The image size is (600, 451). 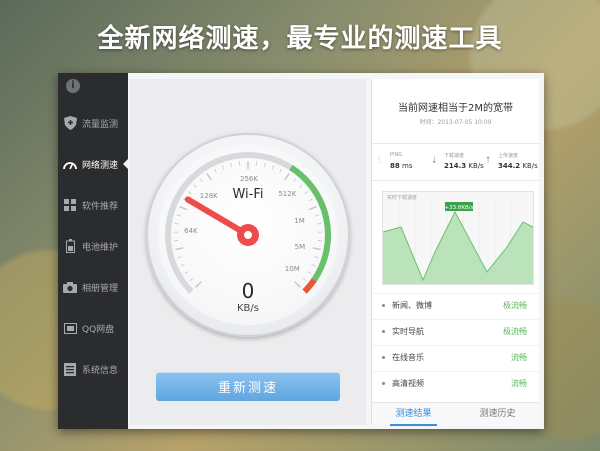 I want to click on stat-ping: ⫶ PING 88 ms, so click(x=401, y=162).